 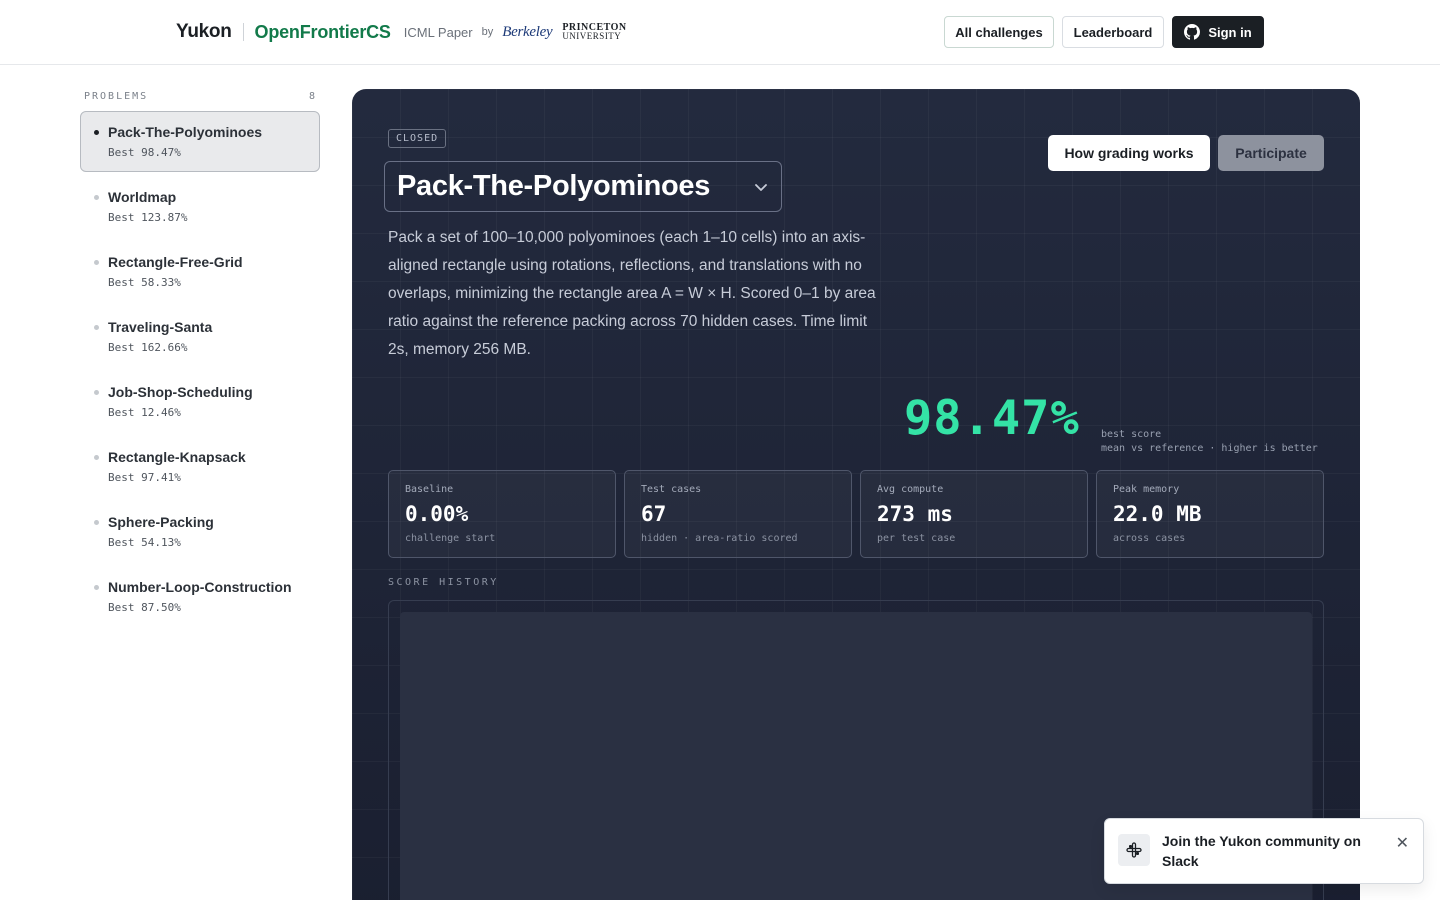 I want to click on sidebar-item-rectangle-free-grid: Rectangle-Free-Grid Best 58.33%, so click(x=200, y=271).